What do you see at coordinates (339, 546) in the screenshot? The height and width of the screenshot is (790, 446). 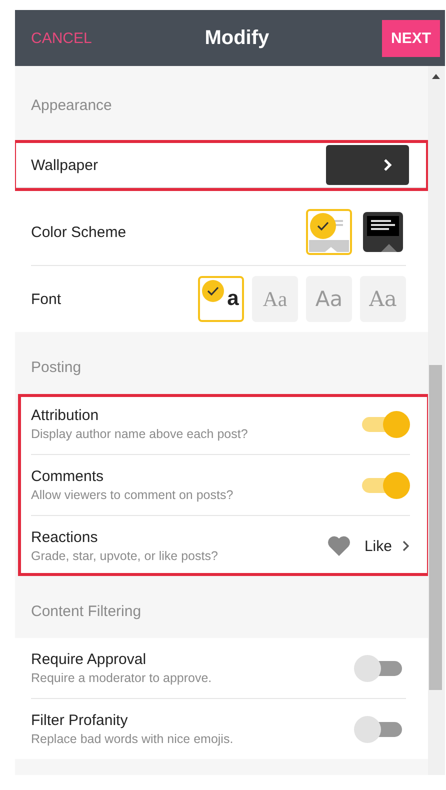 I see `heart-icon` at bounding box center [339, 546].